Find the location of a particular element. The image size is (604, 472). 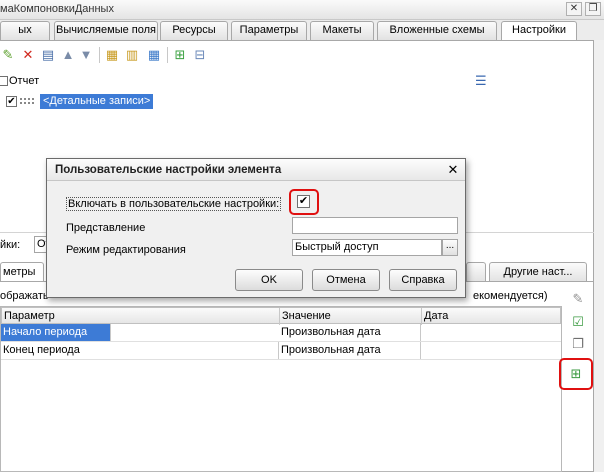

tab-parameters: Параметры is located at coordinates (269, 30).